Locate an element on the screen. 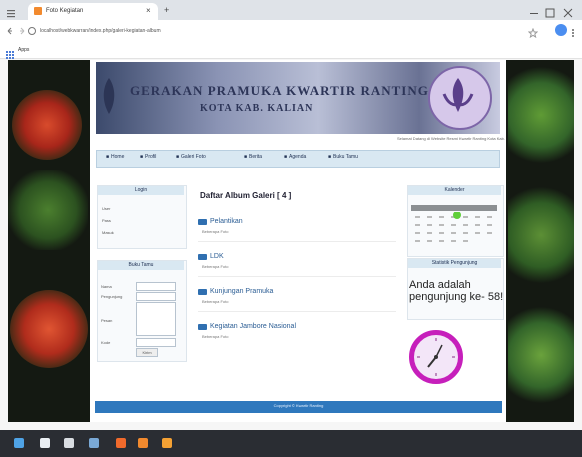 The height and width of the screenshot is (457, 582). login-password-label: Pass is located at coordinates (106, 220).